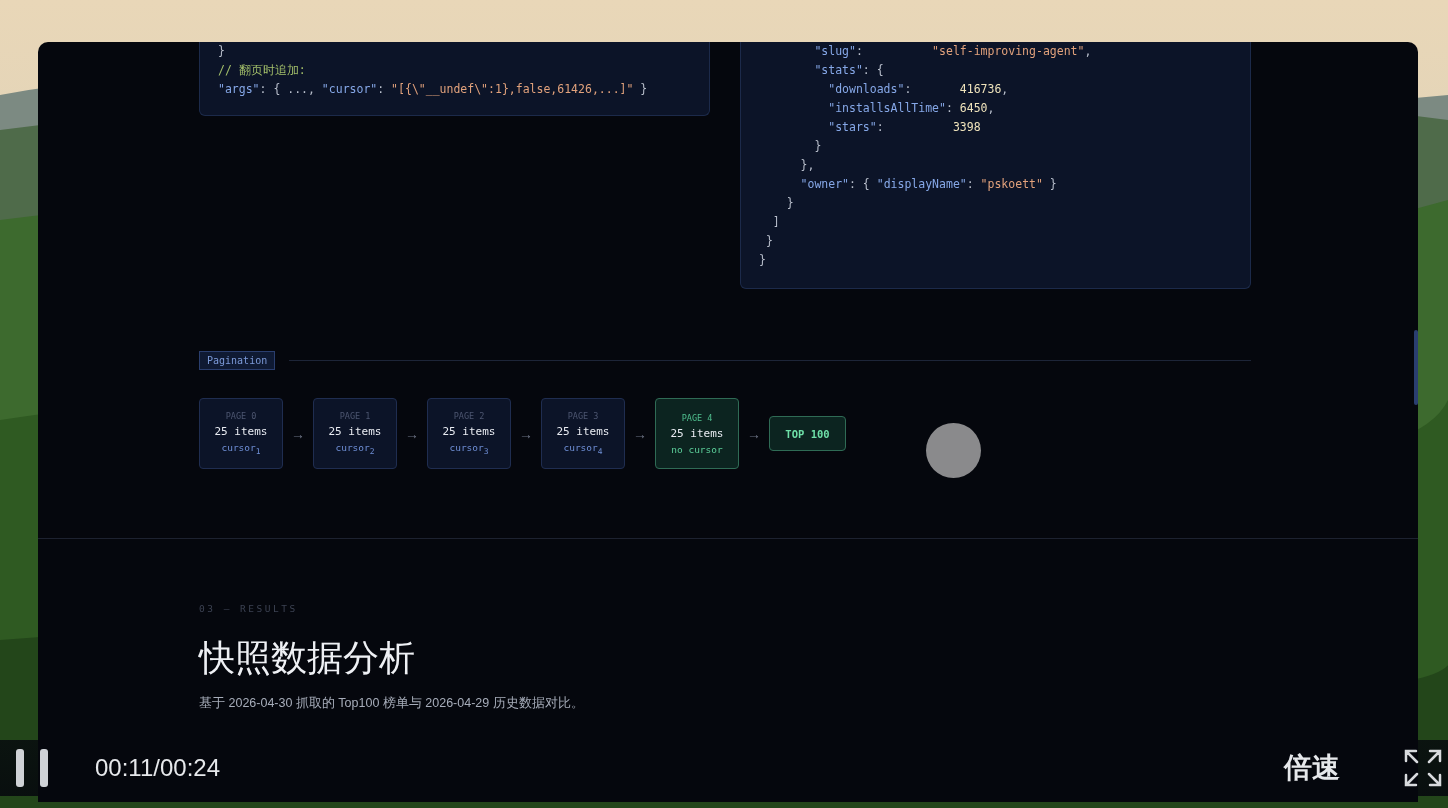 This screenshot has width=1448, height=808. Describe the element at coordinates (237, 360) in the screenshot. I see `section-tag: Pagination` at that location.